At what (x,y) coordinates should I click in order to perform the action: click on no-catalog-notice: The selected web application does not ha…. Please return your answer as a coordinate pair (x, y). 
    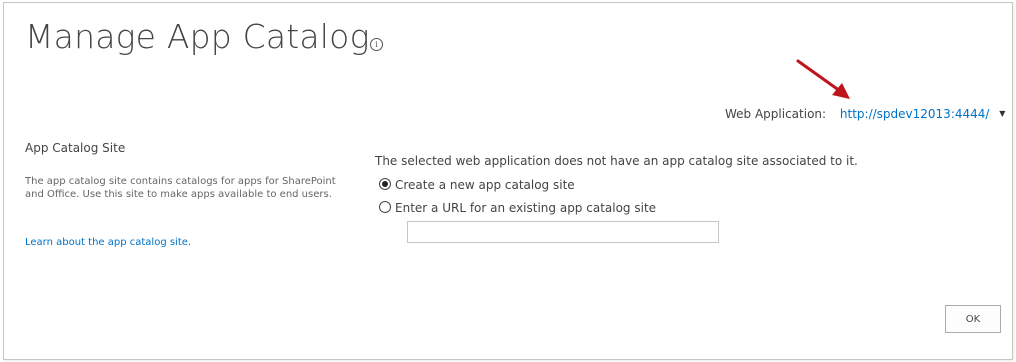
    Looking at the image, I should click on (616, 161).